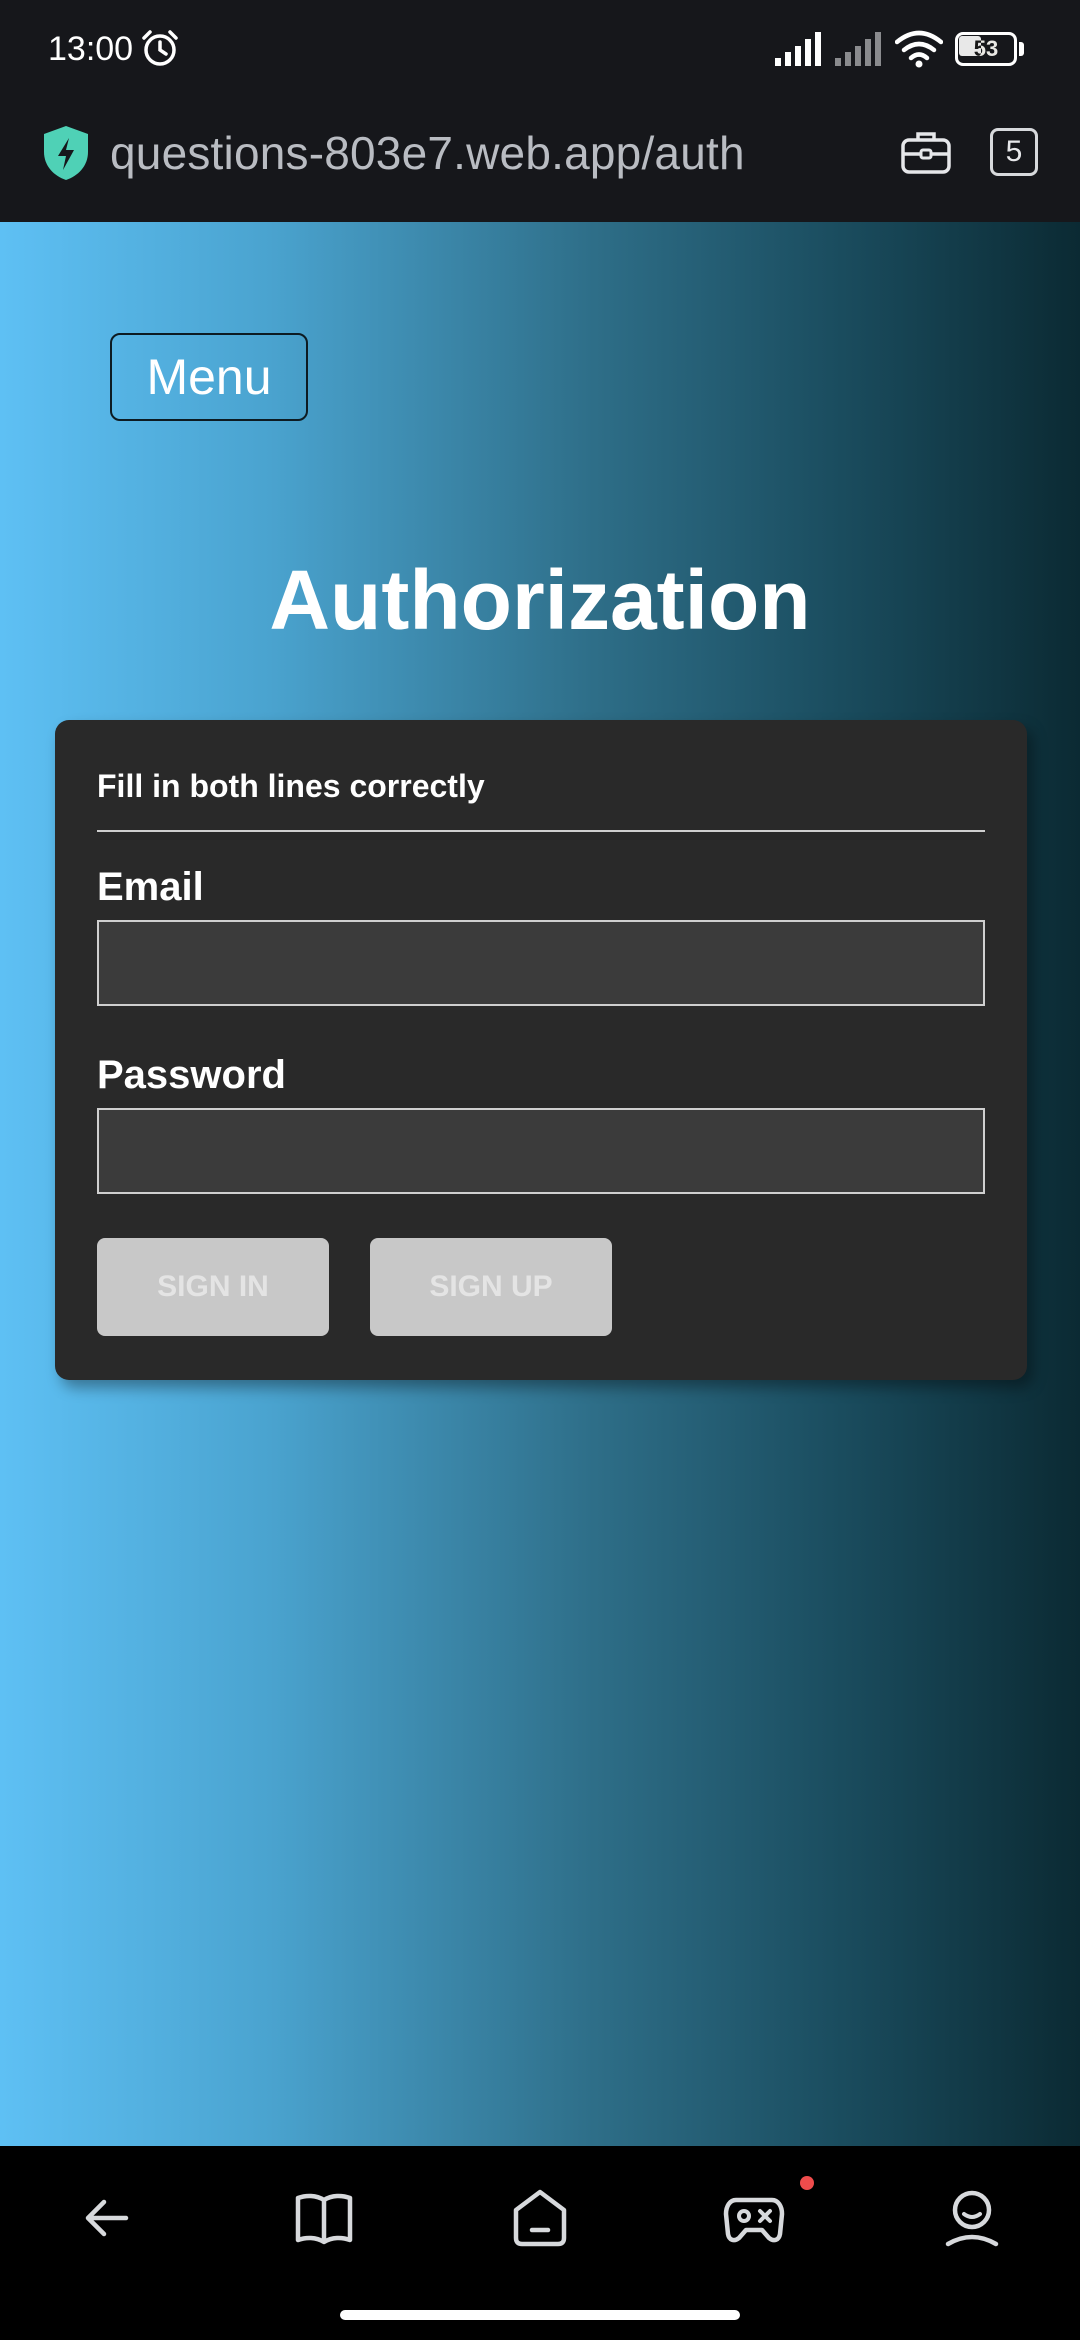 Image resolution: width=1080 pixels, height=2340 pixels. I want to click on menu-button: Menu, so click(209, 377).